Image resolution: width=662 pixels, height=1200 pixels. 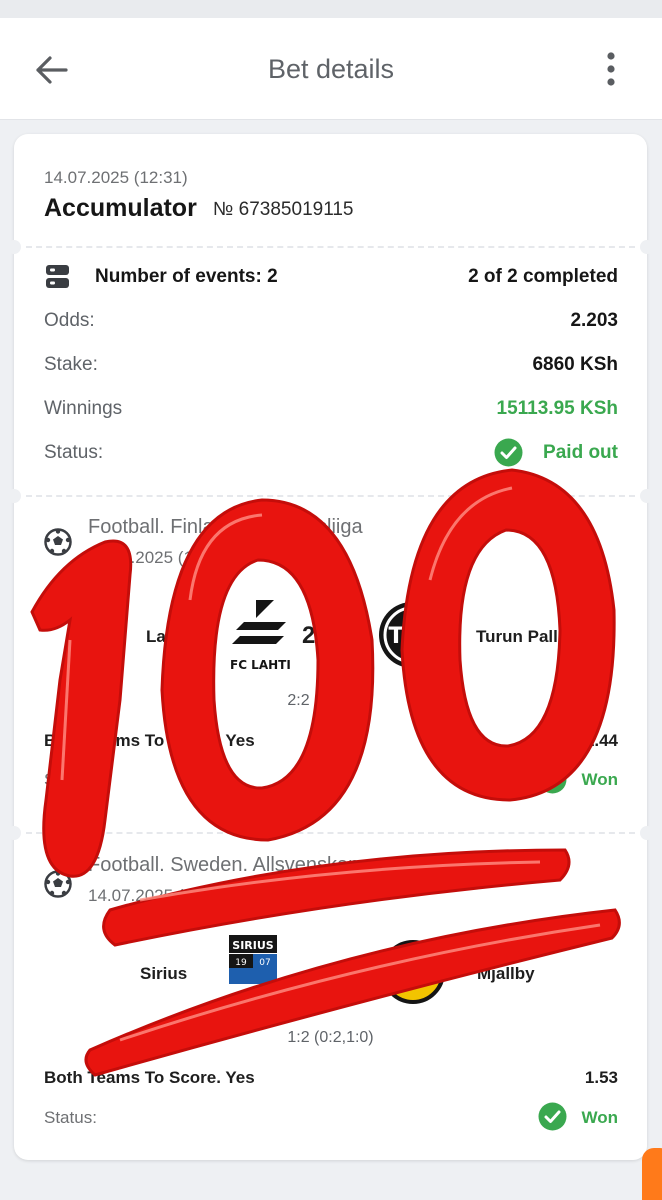 I want to click on event-result: 2:2 (1:1,1:1), so click(x=330, y=700).